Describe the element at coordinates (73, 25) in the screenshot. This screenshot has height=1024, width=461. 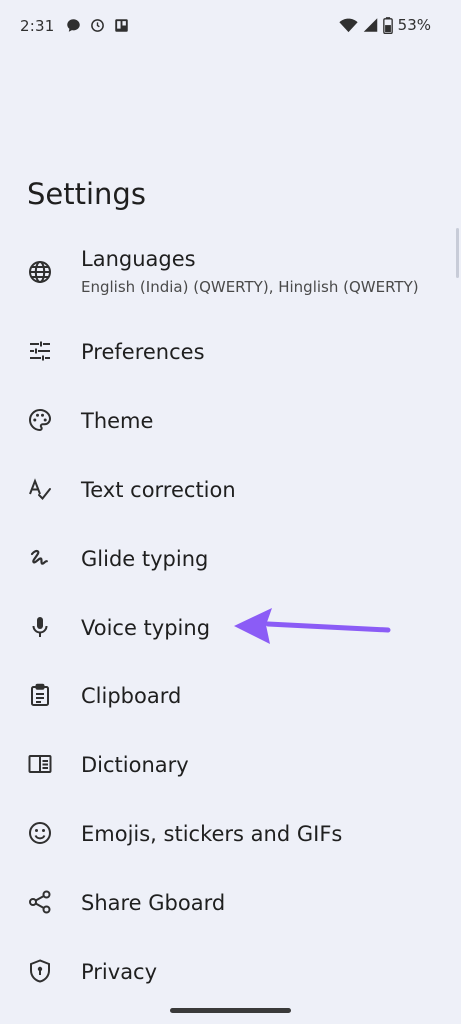
I see `chat-bubble-icon` at that location.